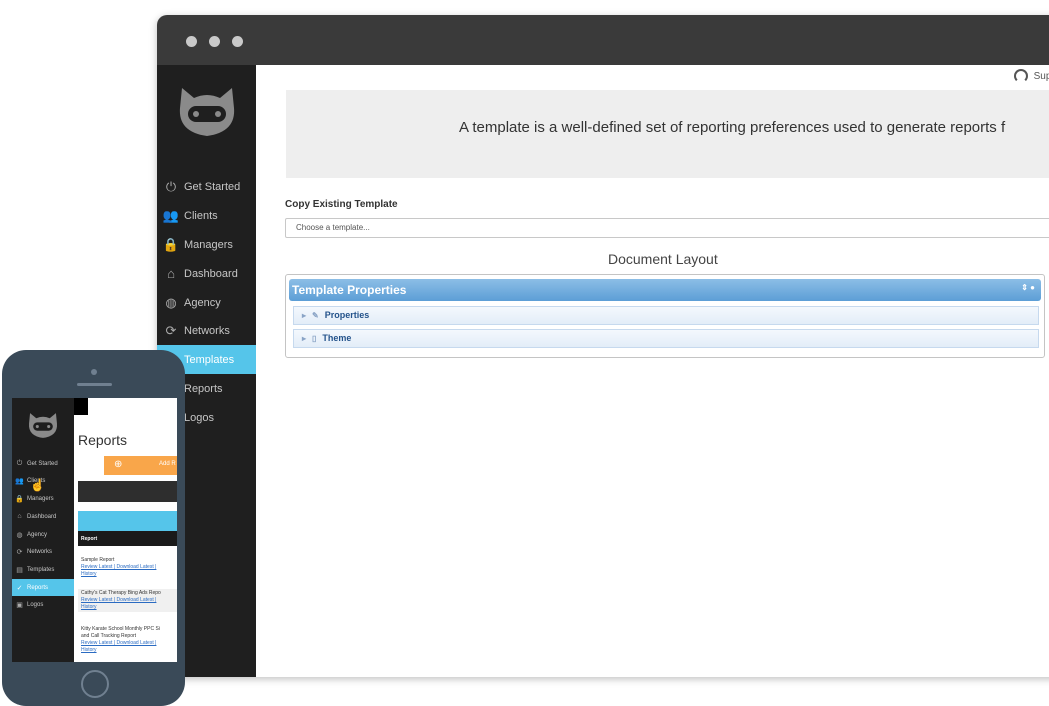  I want to click on copy-template-label: Copy Existing Template, so click(341, 204).